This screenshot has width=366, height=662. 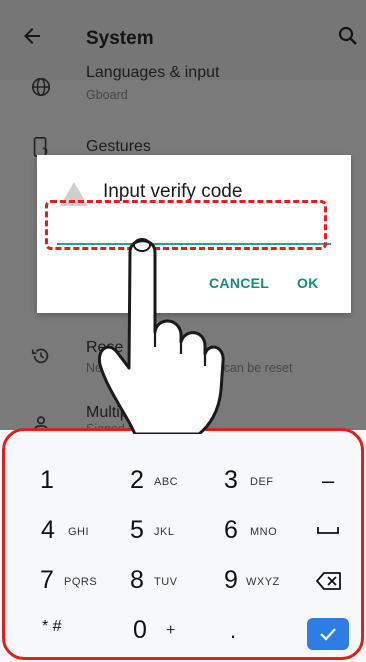 What do you see at coordinates (308, 283) in the screenshot?
I see `ok-button: OK` at bounding box center [308, 283].